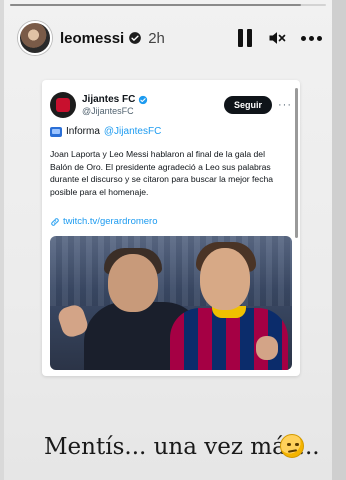 The width and height of the screenshot is (346, 480). What do you see at coordinates (108, 99) in the screenshot?
I see `tweet-account-name: Jijantes FC` at bounding box center [108, 99].